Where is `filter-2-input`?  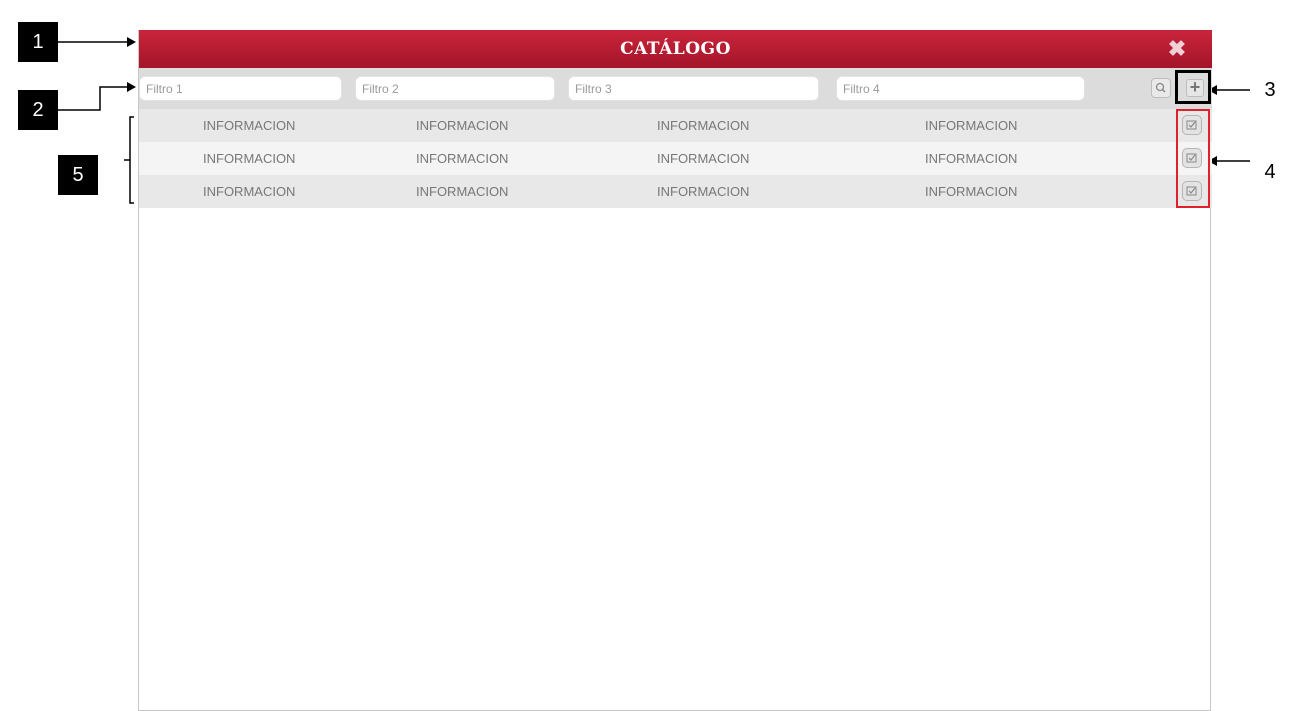
filter-2-input is located at coordinates (455, 88).